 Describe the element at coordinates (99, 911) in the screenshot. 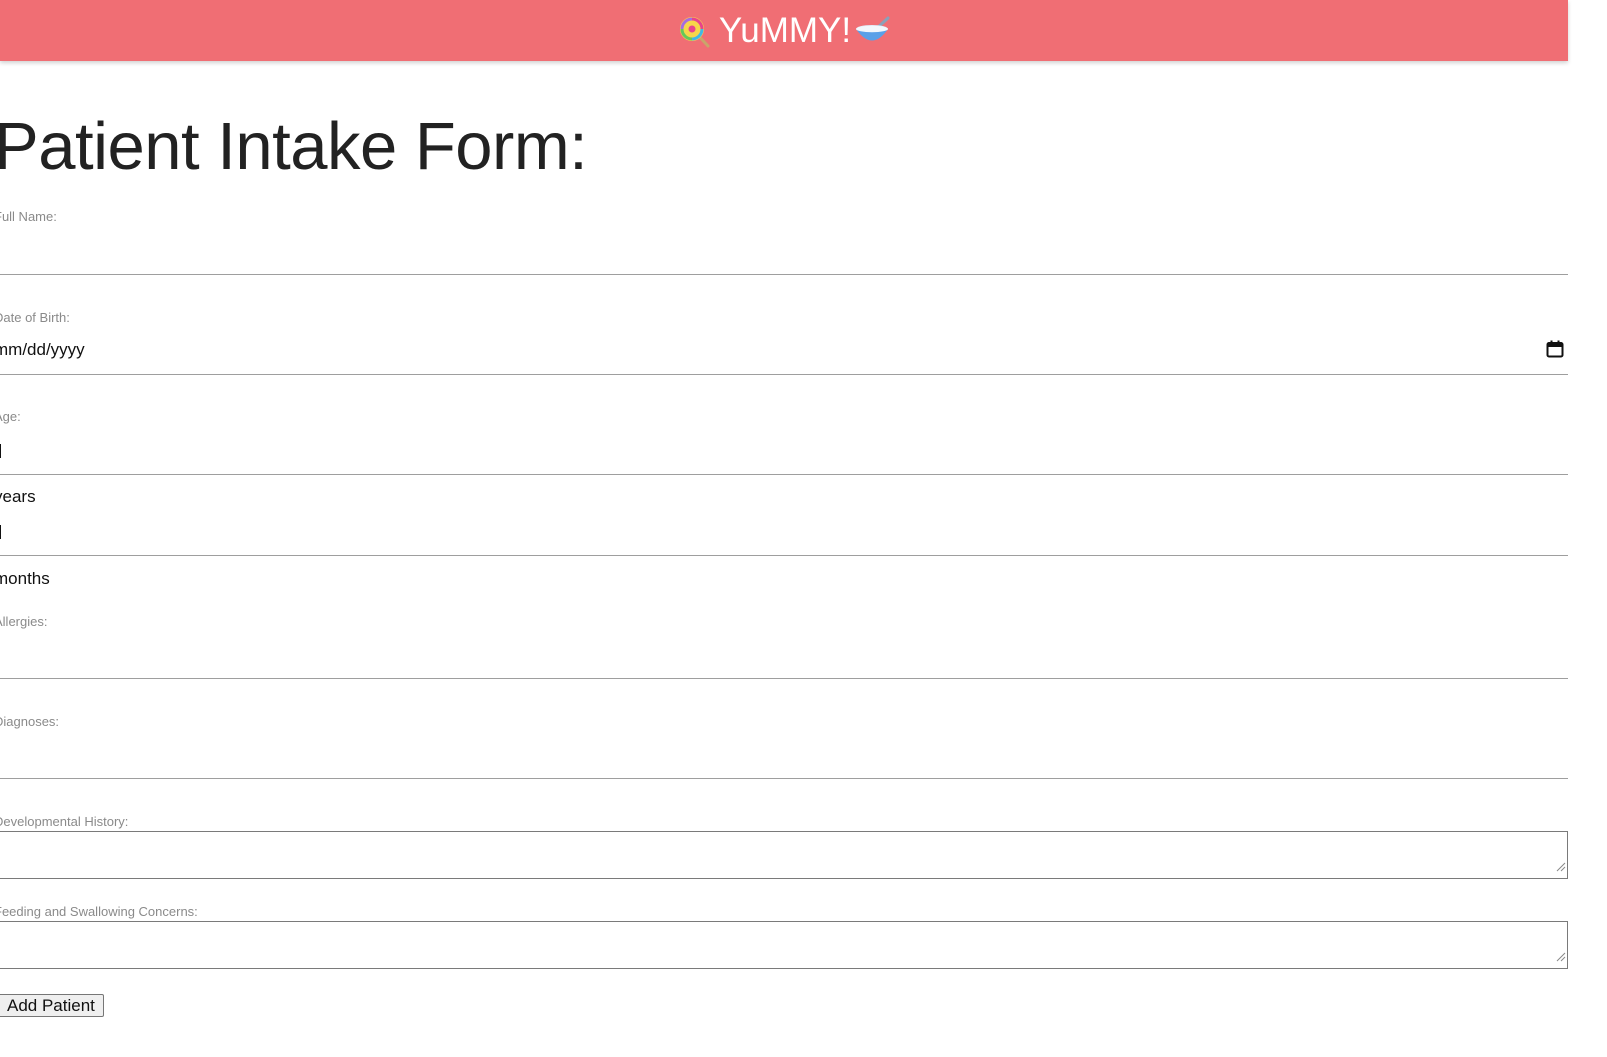

I see `feeding-swallowing-label: Feeding and Swallowing Concerns:` at that location.